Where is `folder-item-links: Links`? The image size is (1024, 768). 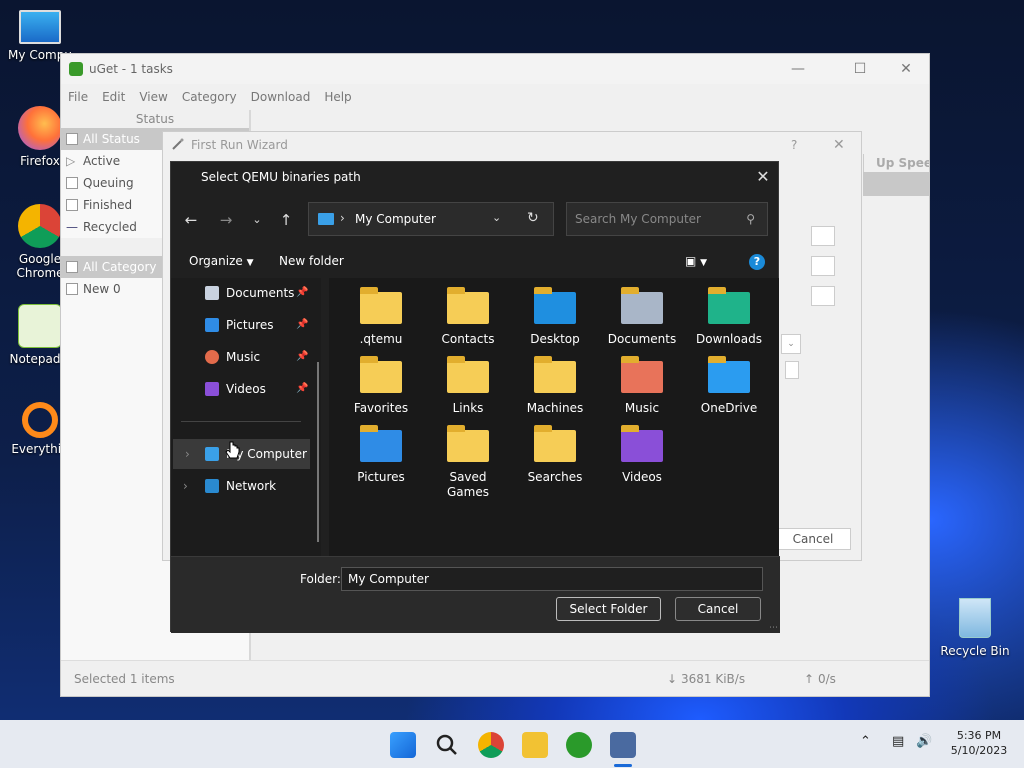
folder-item-links: Links is located at coordinates (468, 381).